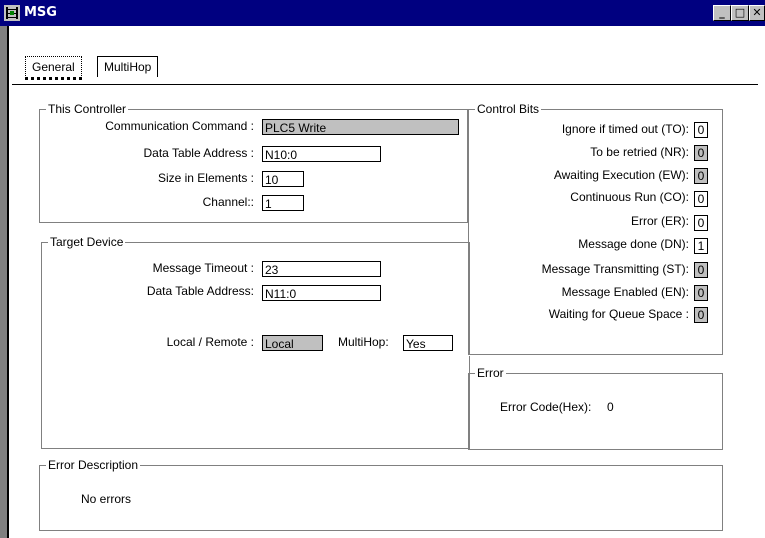 The image size is (765, 538). I want to click on target-data-table-address-input: N11:0, so click(321, 293).